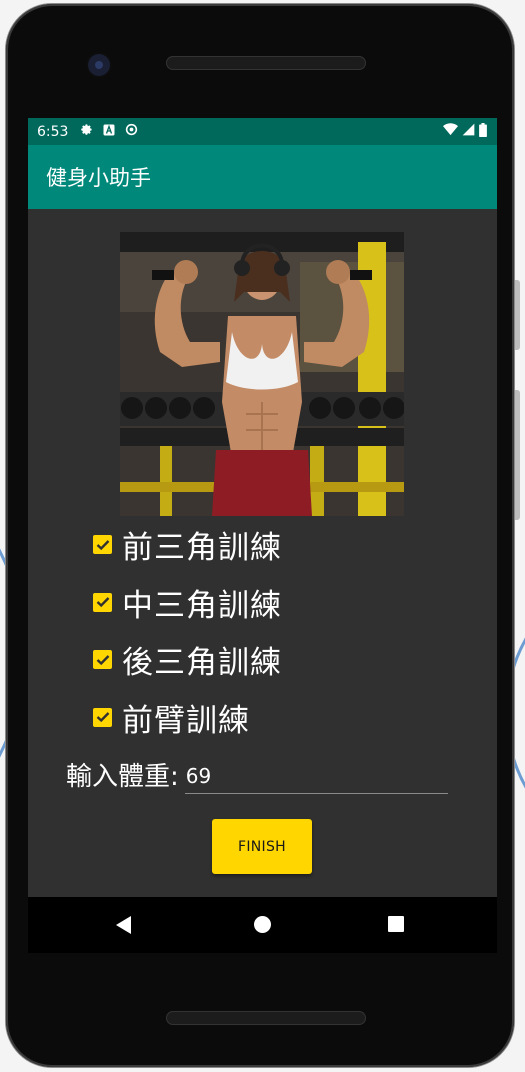 This screenshot has width=525, height=1072. Describe the element at coordinates (131, 131) in the screenshot. I see `sync-icon` at that location.